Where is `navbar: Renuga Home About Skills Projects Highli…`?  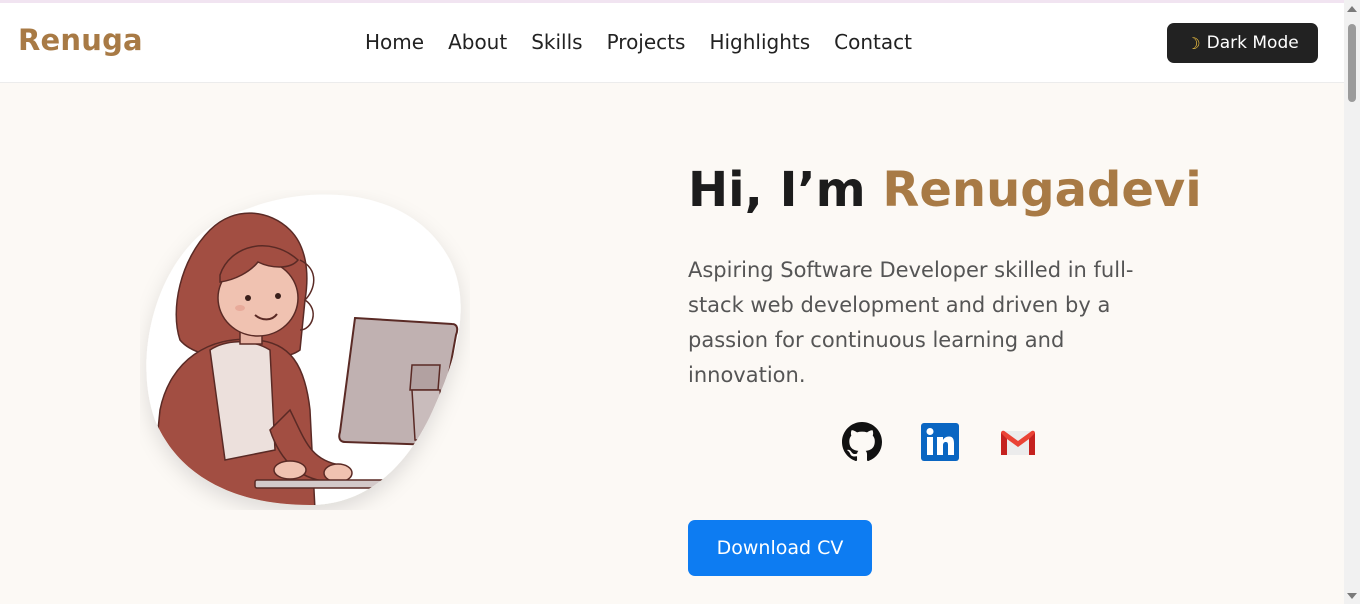 navbar: Renuga Home About Skills Projects Highli… is located at coordinates (672, 43).